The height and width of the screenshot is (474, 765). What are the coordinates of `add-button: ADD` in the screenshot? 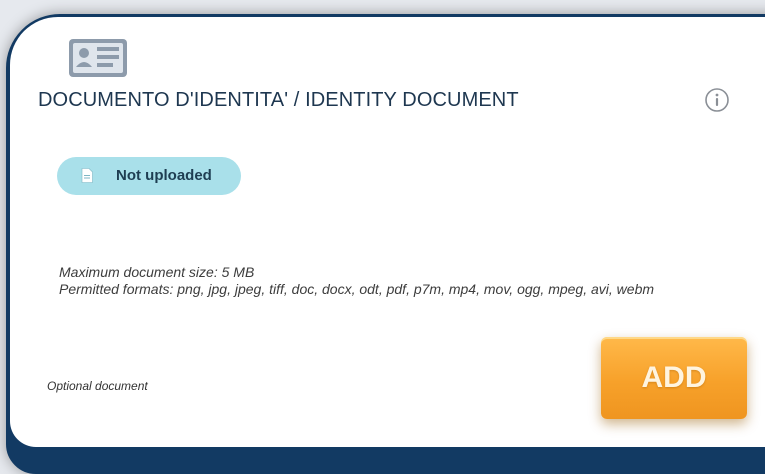 It's located at (674, 378).